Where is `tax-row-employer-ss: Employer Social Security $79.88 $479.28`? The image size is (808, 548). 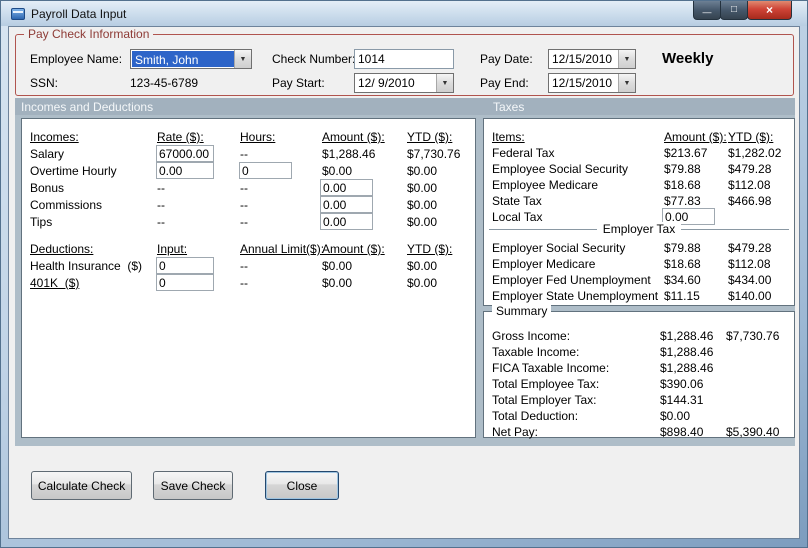
tax-row-employer-ss: Employer Social Security $79.88 $479.28 is located at coordinates (639, 248).